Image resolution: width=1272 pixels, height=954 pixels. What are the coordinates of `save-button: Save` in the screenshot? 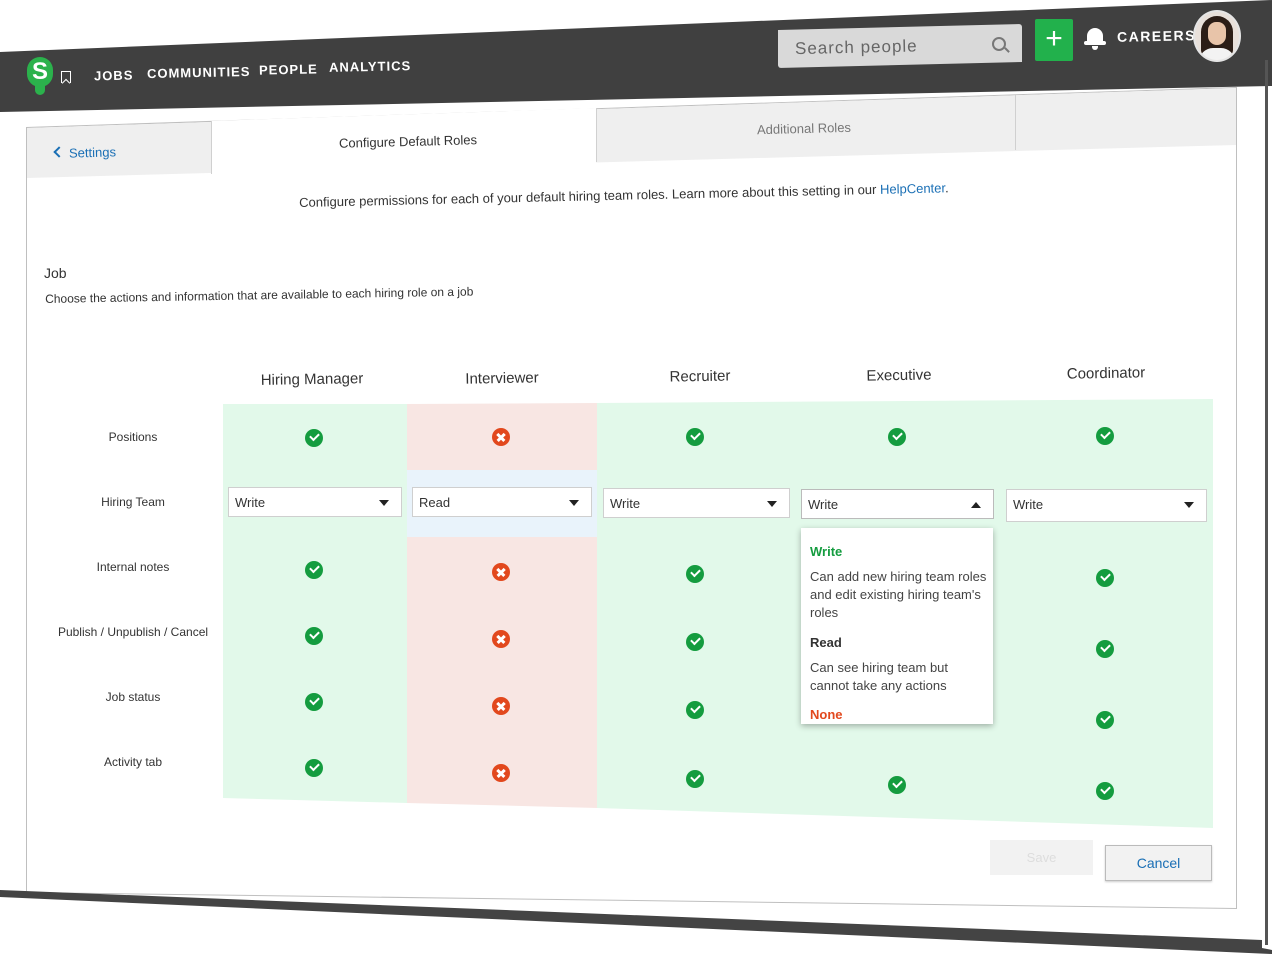 It's located at (1041, 857).